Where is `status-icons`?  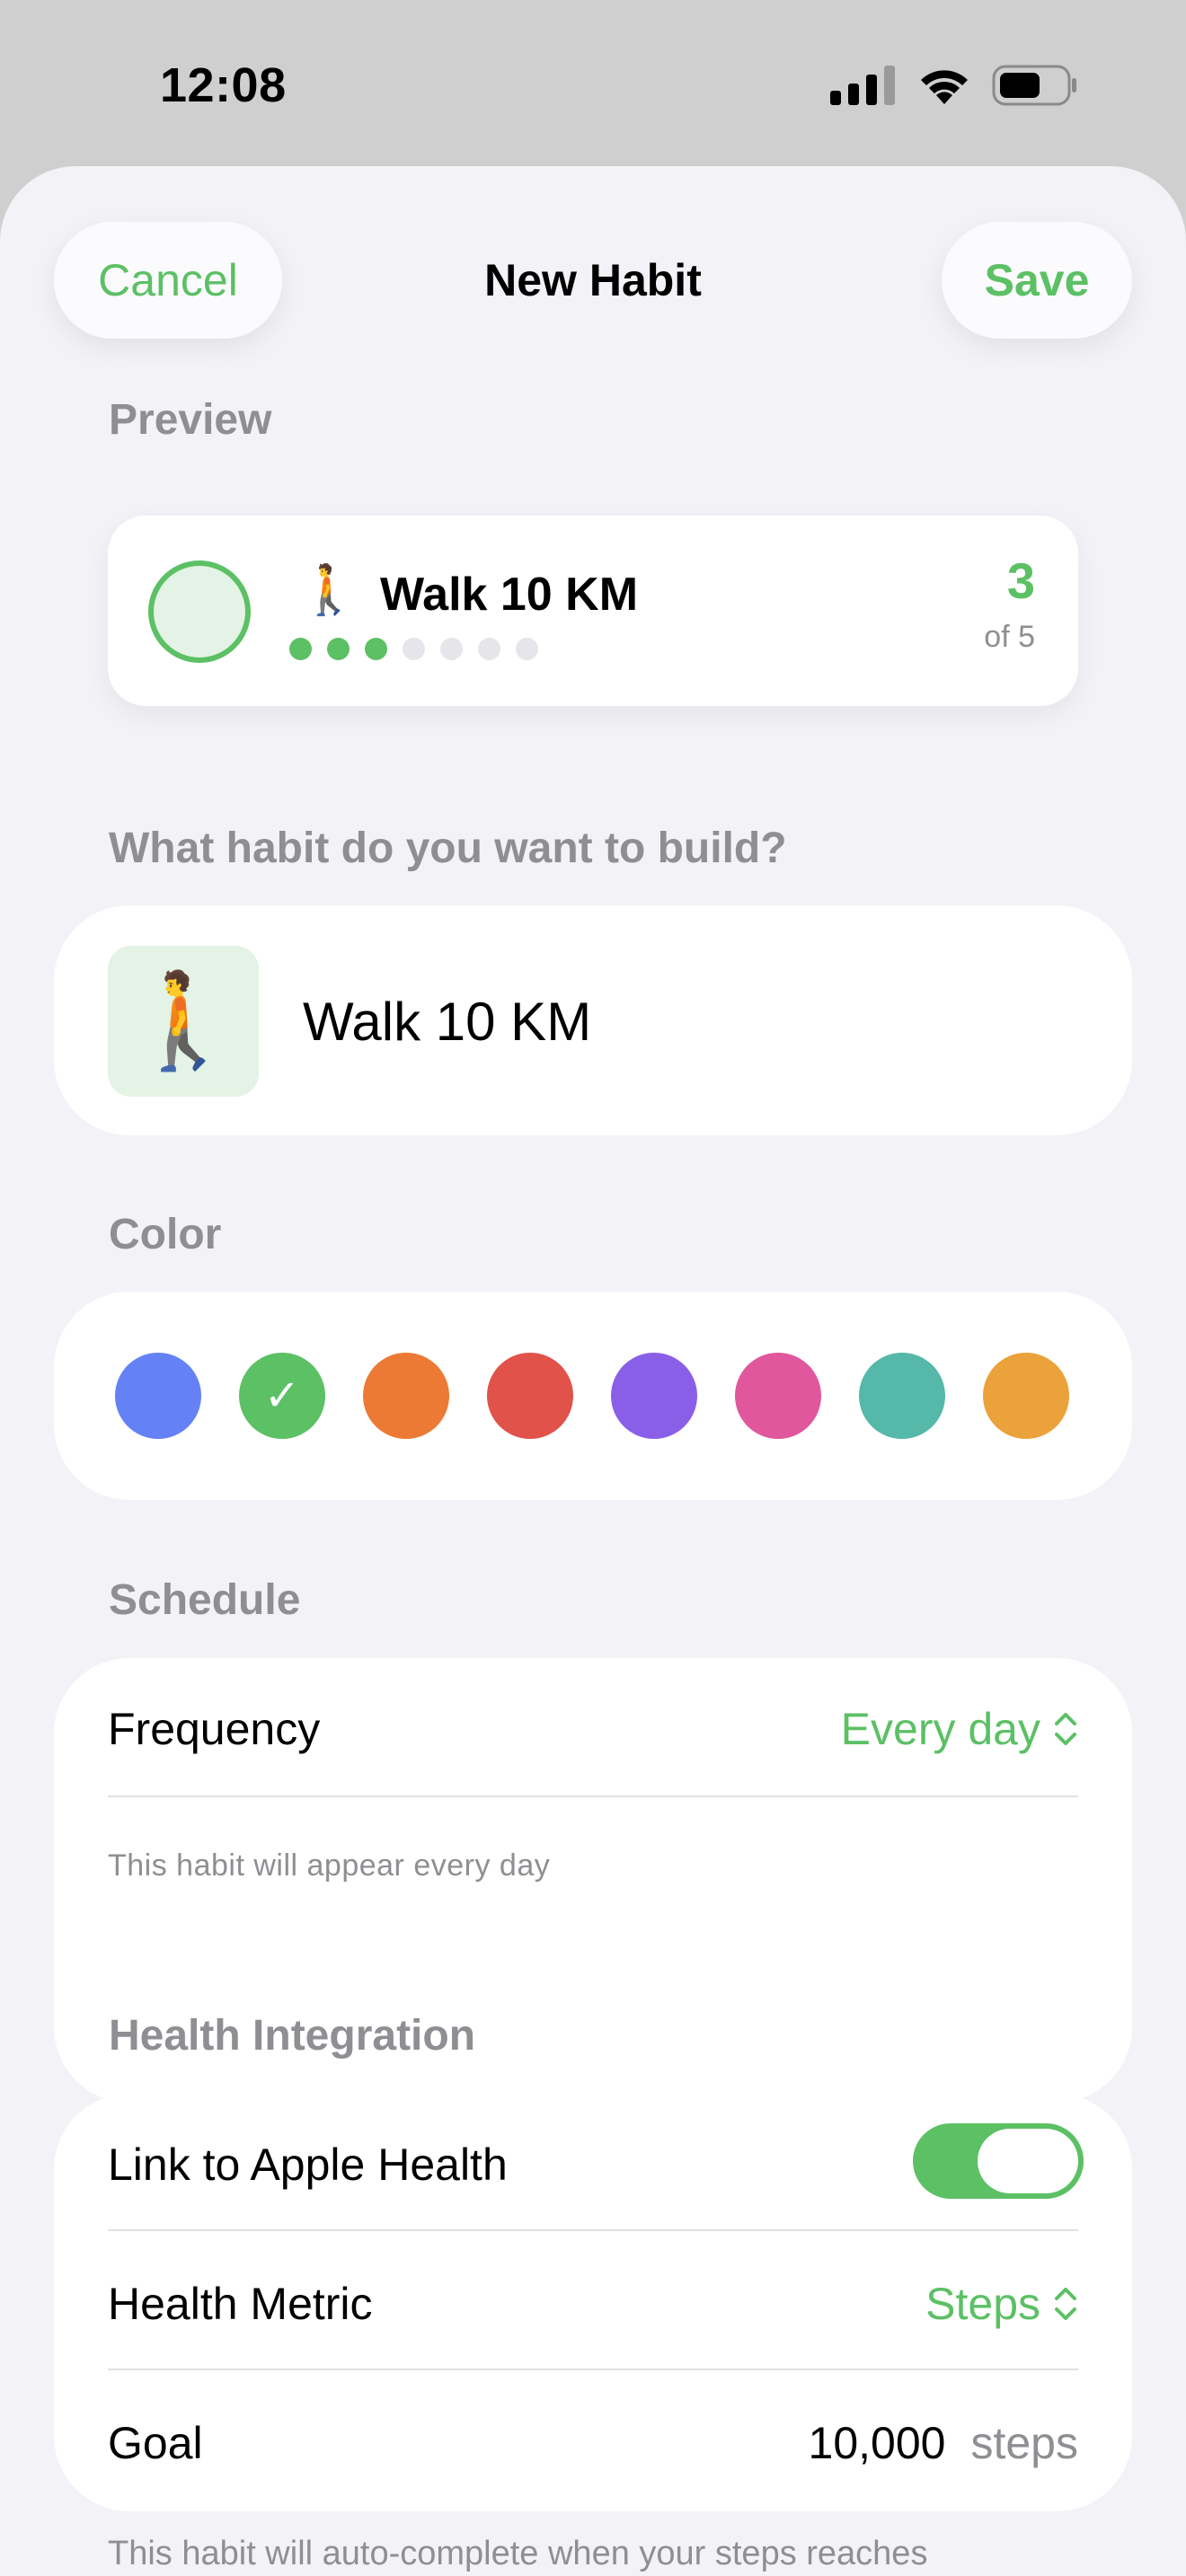
status-icons is located at coordinates (954, 85).